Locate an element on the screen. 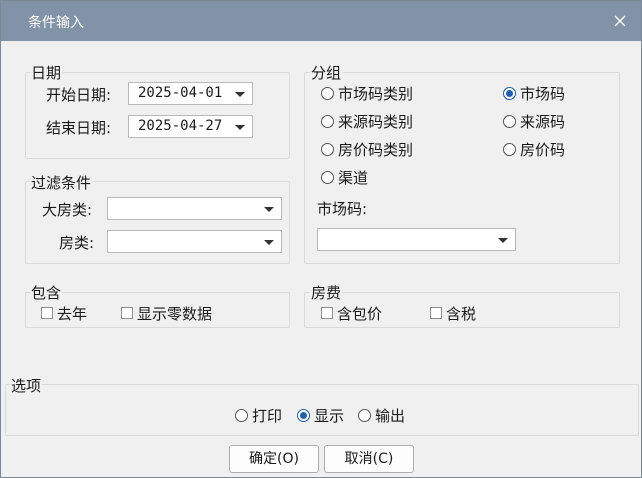 The height and width of the screenshot is (478, 642). end-date-picker: 2025-04-27 is located at coordinates (190, 126).